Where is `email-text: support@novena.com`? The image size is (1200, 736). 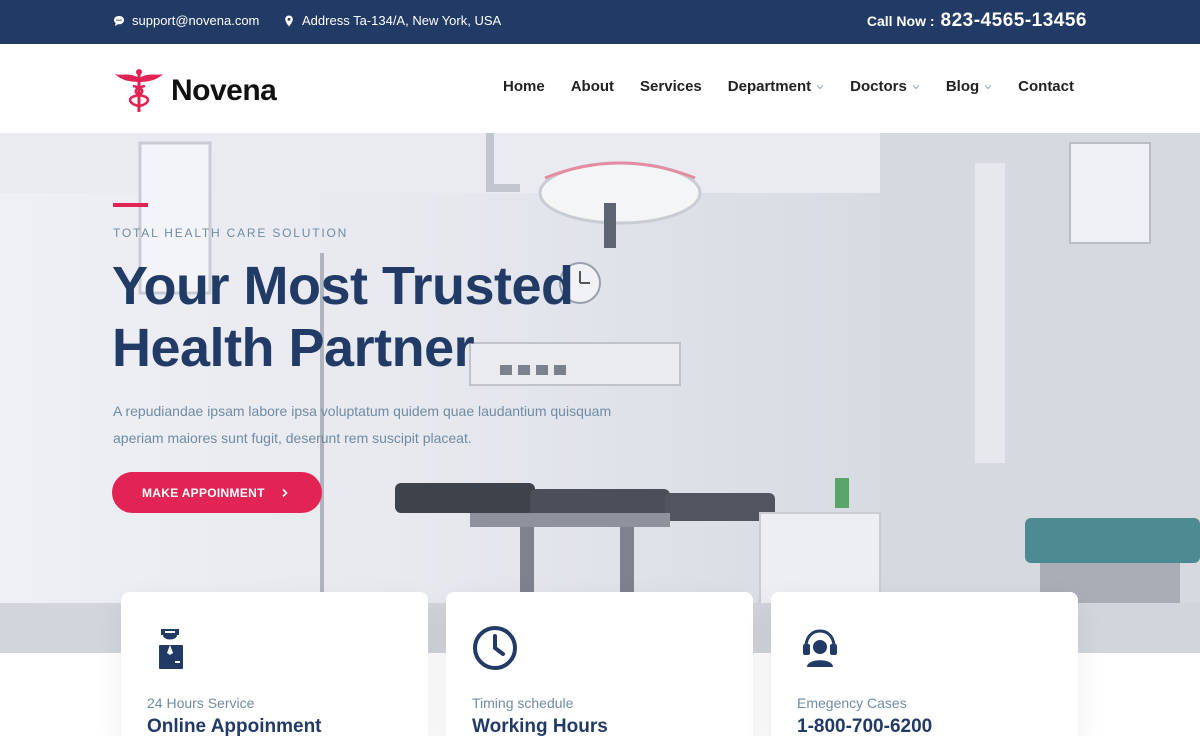
email-text: support@novena.com is located at coordinates (195, 20).